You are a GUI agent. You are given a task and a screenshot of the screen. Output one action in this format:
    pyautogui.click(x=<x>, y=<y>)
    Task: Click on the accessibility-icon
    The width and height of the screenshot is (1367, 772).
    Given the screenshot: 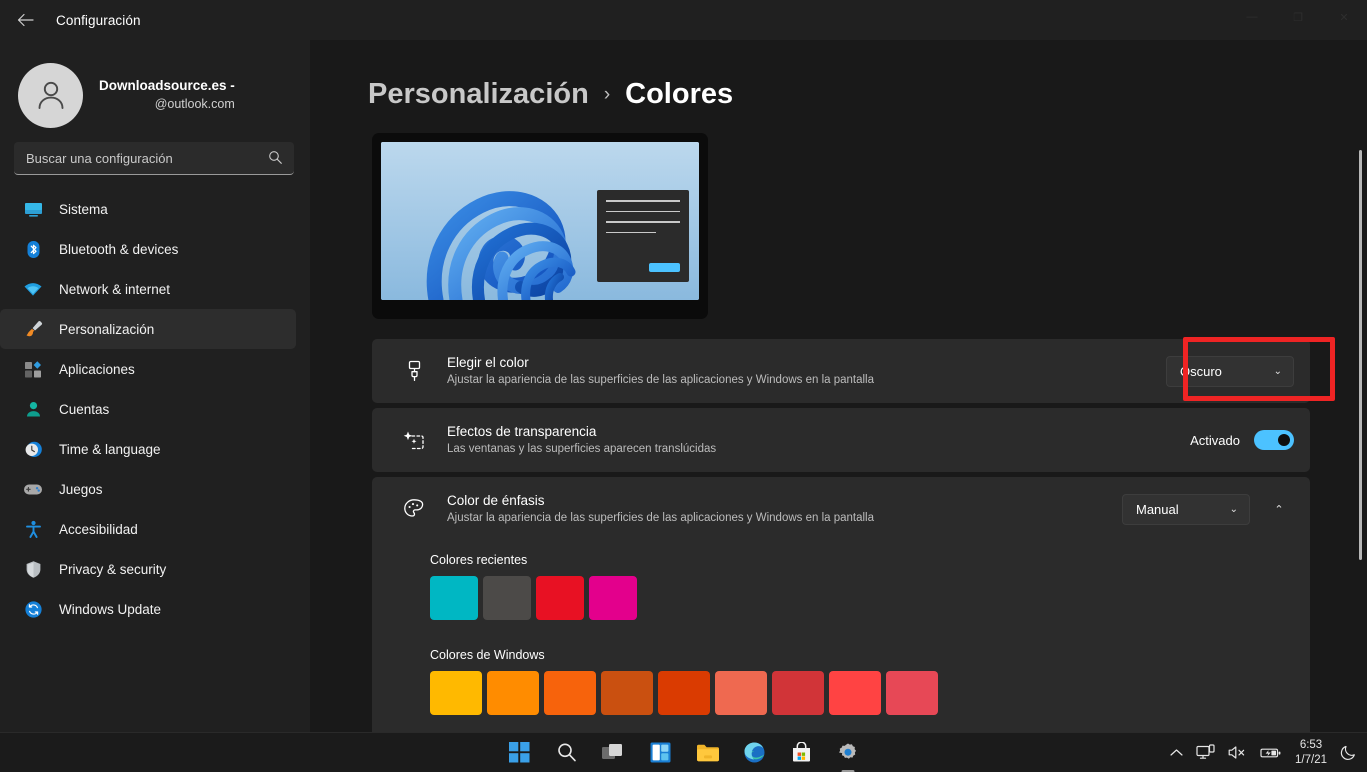 What is the action you would take?
    pyautogui.click(x=33, y=529)
    